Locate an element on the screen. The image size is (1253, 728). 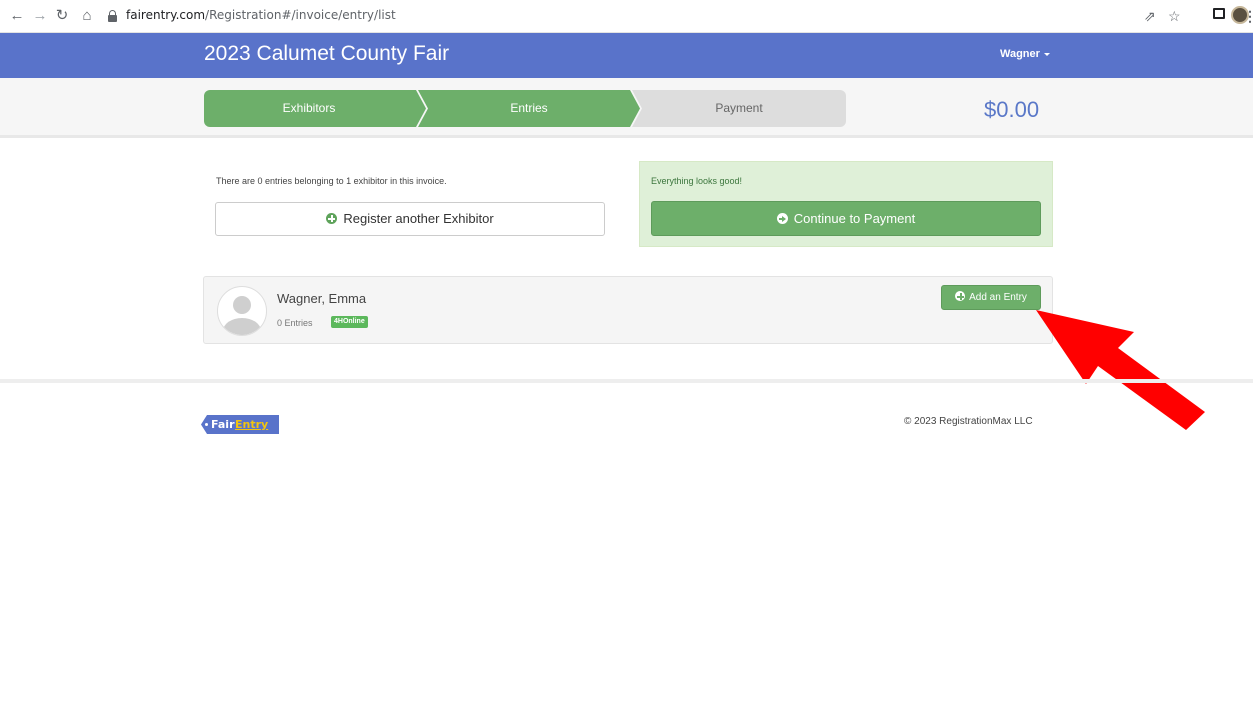
4honline-badge: 4HOnline is located at coordinates (349, 322).